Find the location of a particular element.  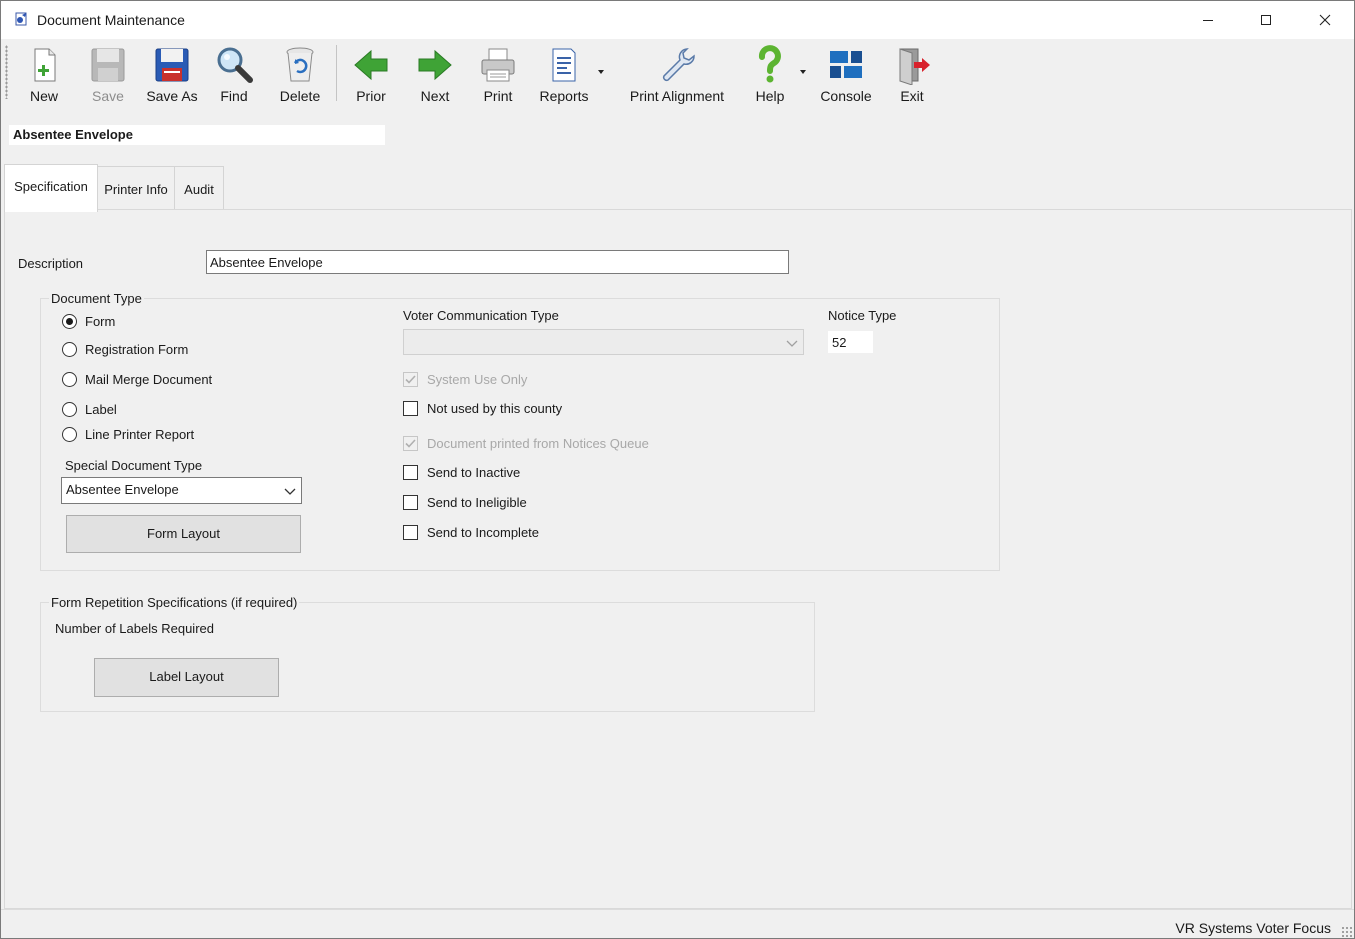

minimize-icon is located at coordinates (1208, 20).